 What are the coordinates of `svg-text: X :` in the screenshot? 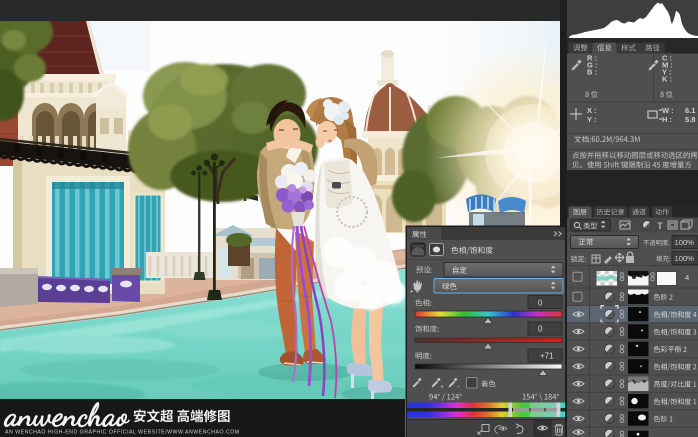 It's located at (592, 110).